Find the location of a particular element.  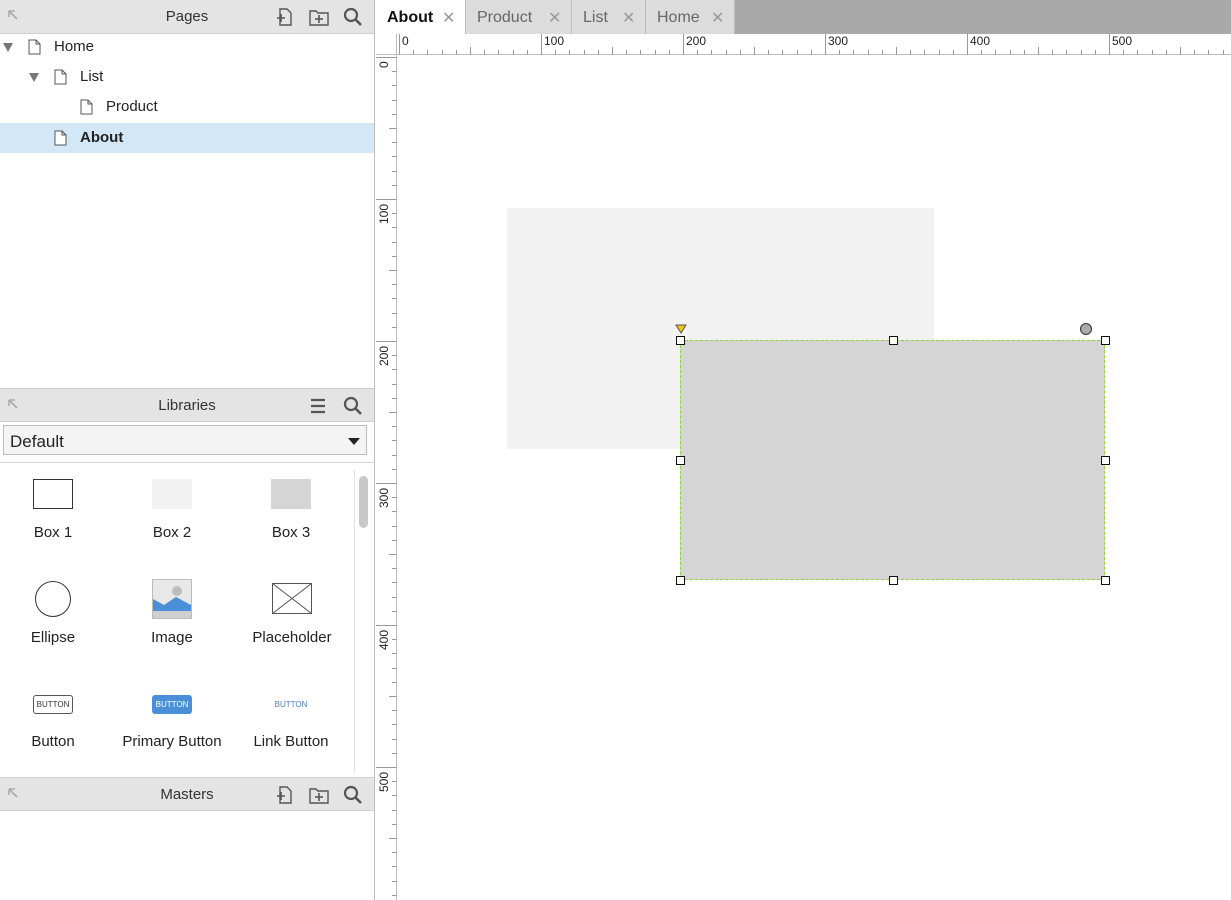

tab-about: About ✕ is located at coordinates (421, 17).